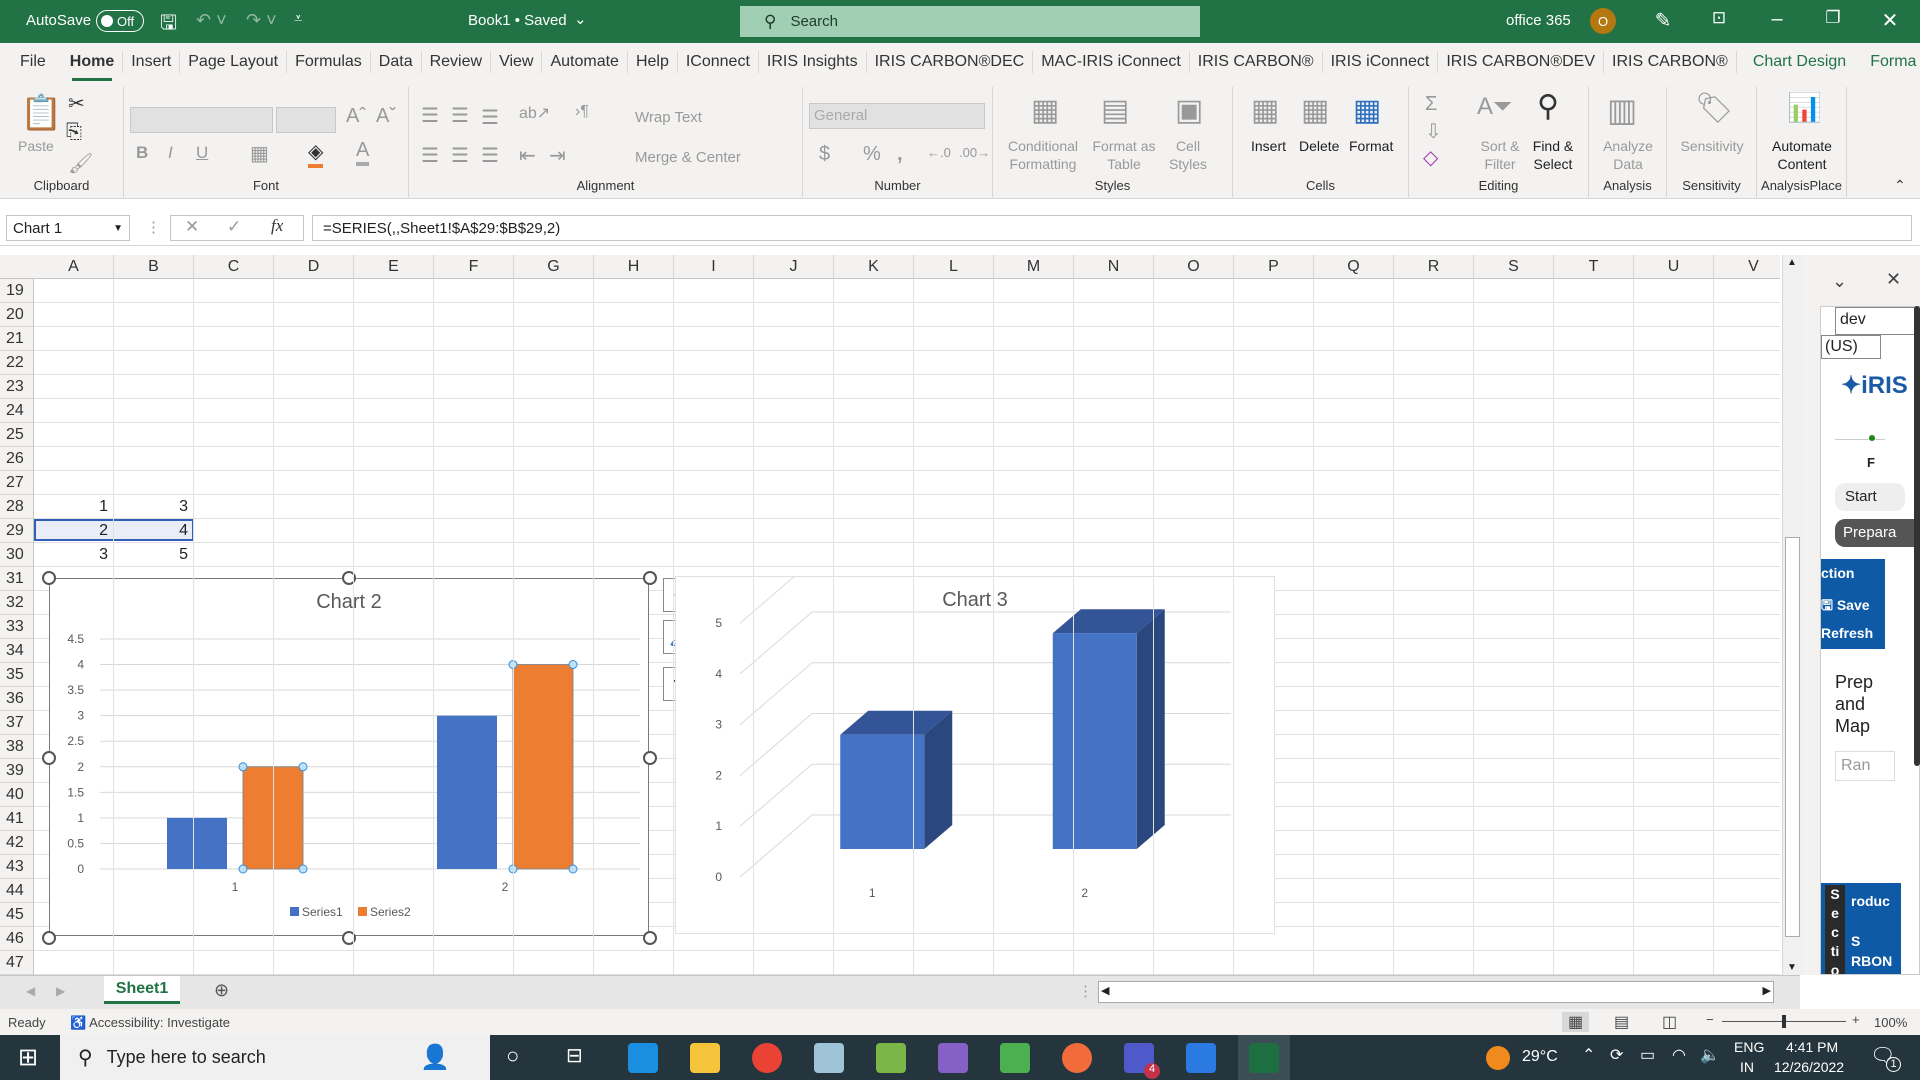  I want to click on save-icon: 🖫, so click(168, 25).